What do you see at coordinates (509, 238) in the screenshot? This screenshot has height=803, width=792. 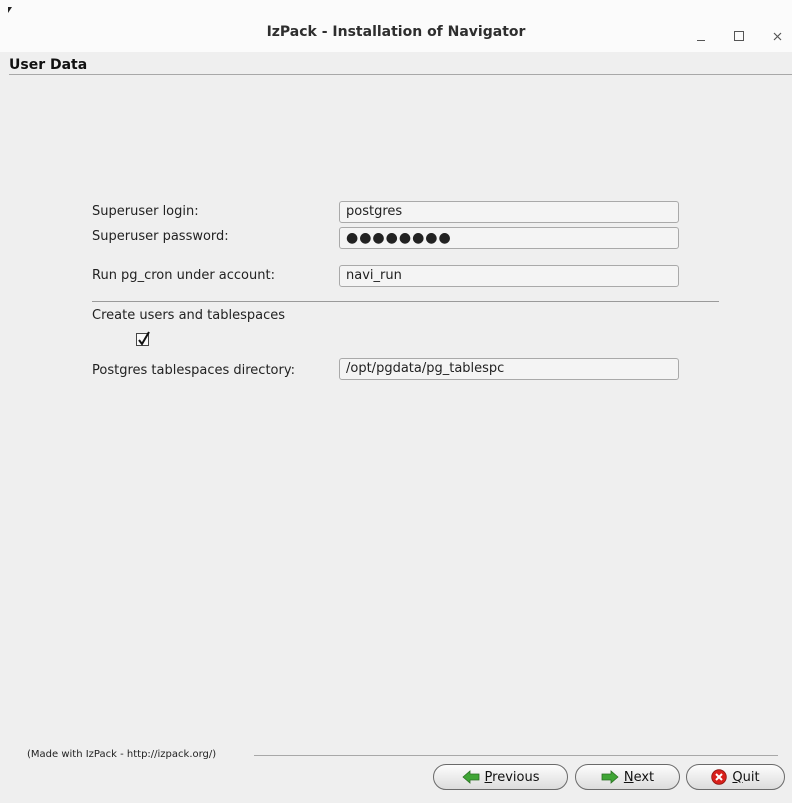 I see `superuser-password-input: ●●●●●●●●` at bounding box center [509, 238].